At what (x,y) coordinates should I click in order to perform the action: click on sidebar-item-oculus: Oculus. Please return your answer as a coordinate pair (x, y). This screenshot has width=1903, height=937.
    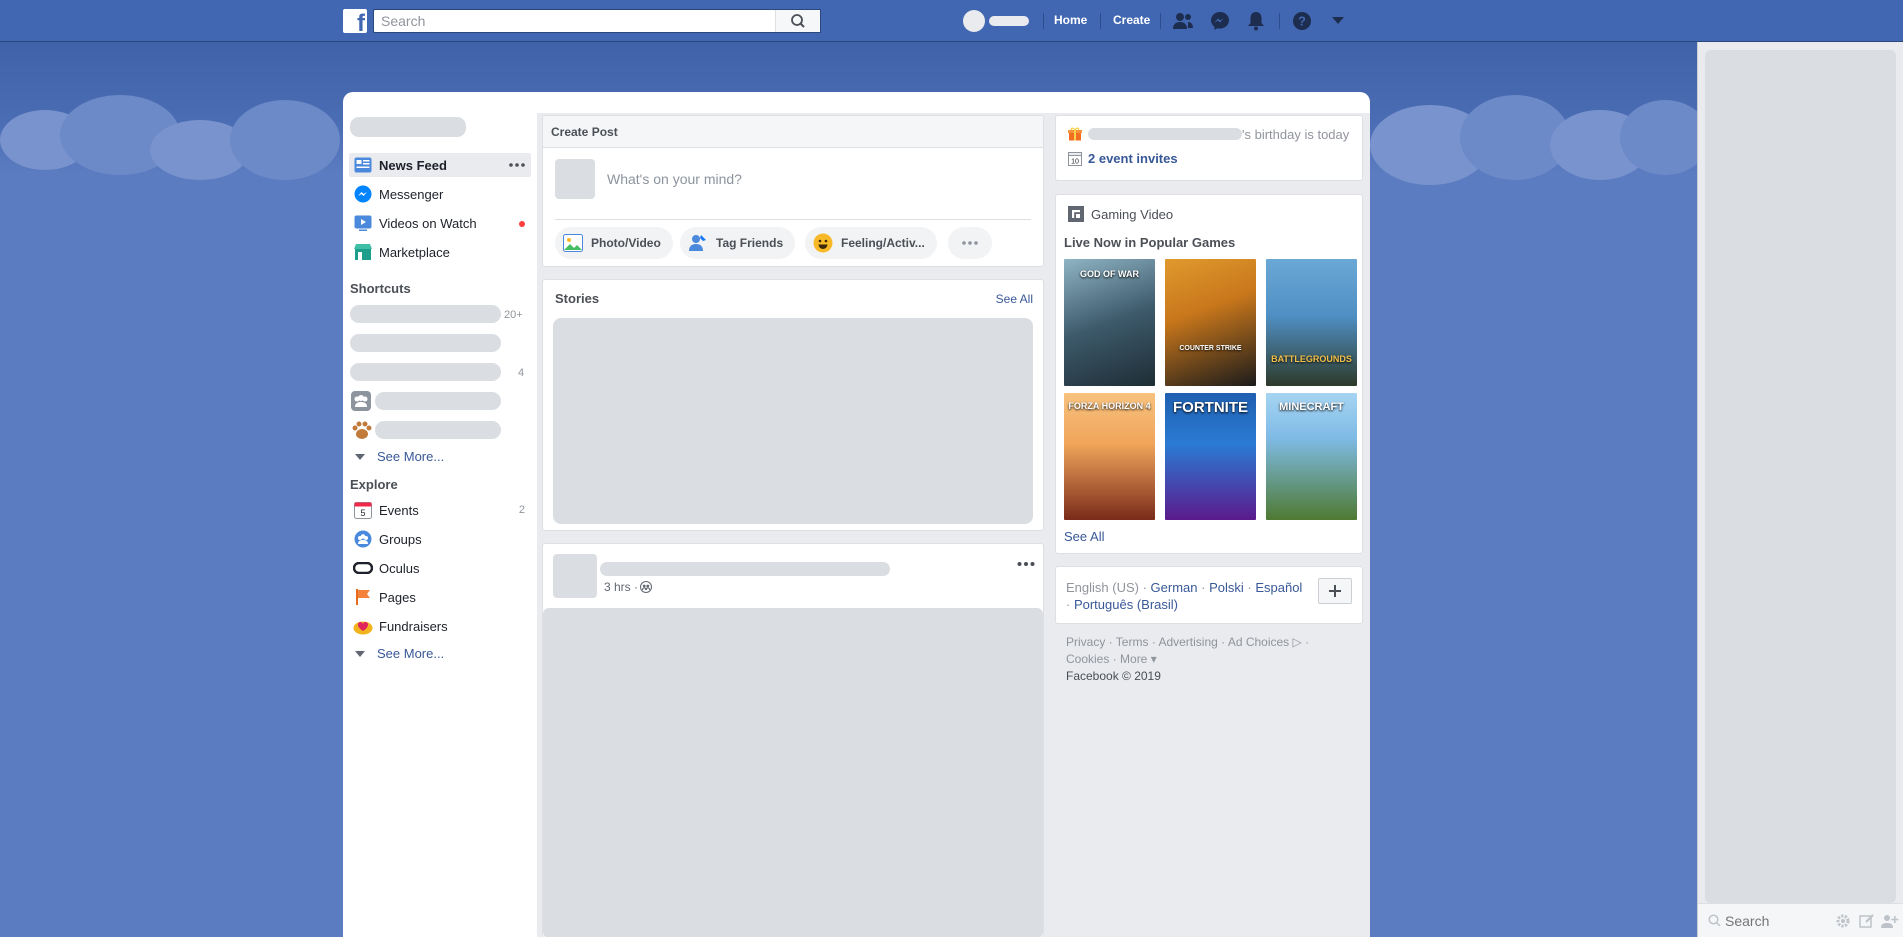
    Looking at the image, I should click on (441, 568).